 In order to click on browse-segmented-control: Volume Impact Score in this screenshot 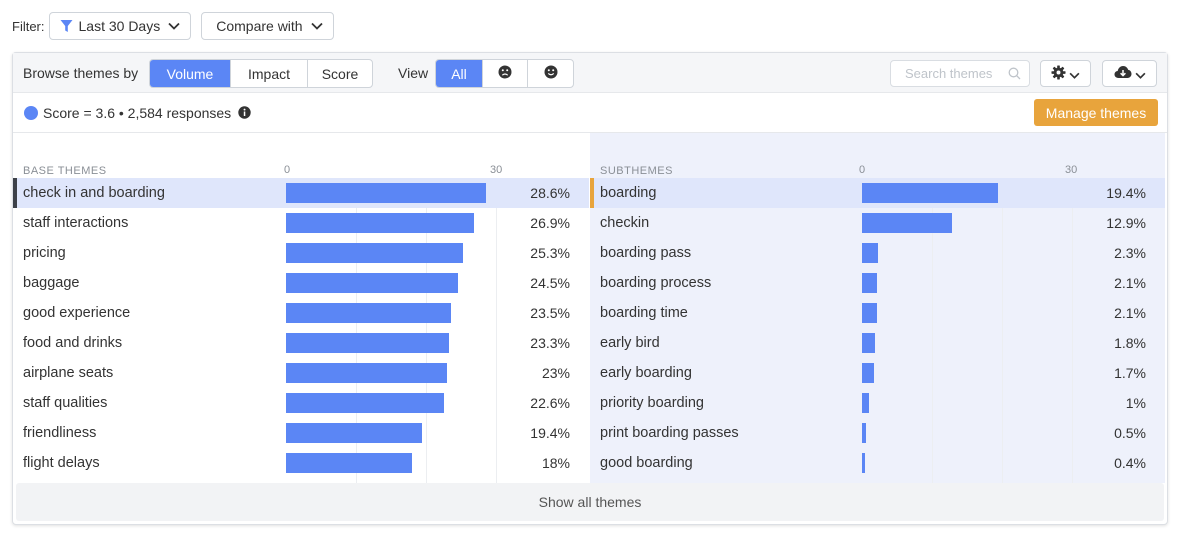, I will do `click(261, 73)`.